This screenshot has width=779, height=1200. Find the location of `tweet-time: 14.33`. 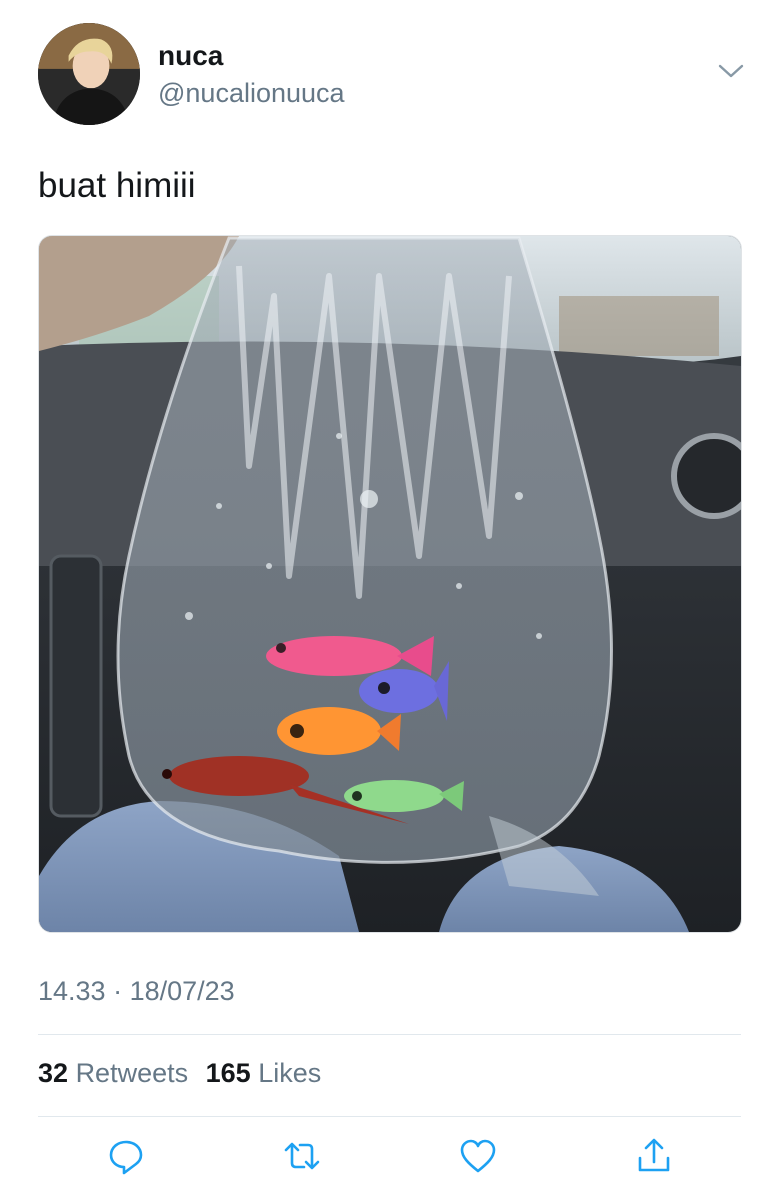

tweet-time: 14.33 is located at coordinates (72, 991).